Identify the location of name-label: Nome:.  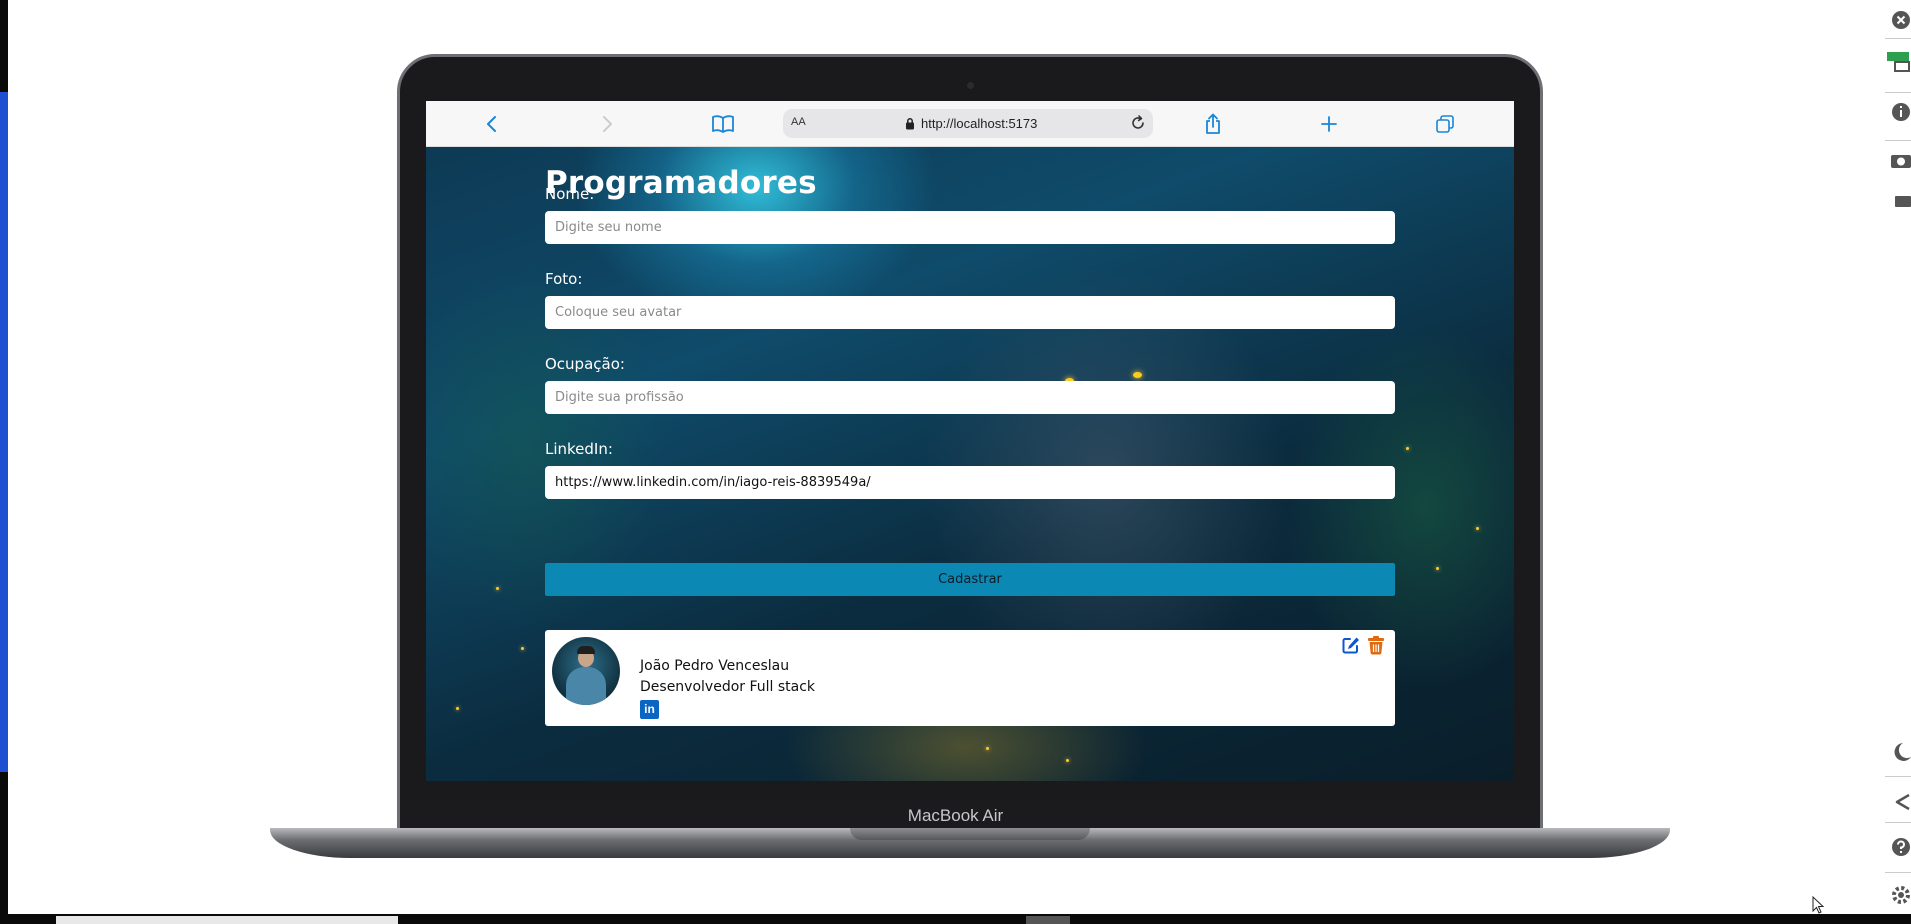
(570, 194).